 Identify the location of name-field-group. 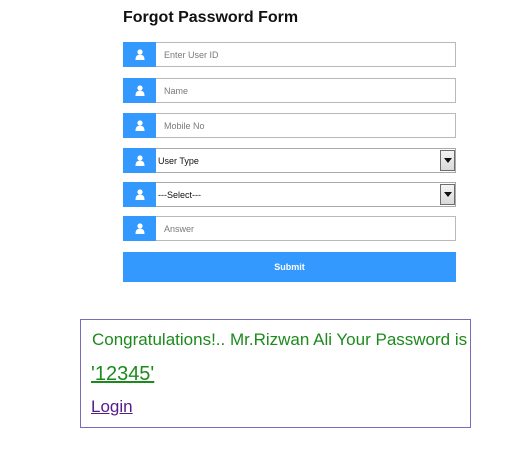
(289, 90).